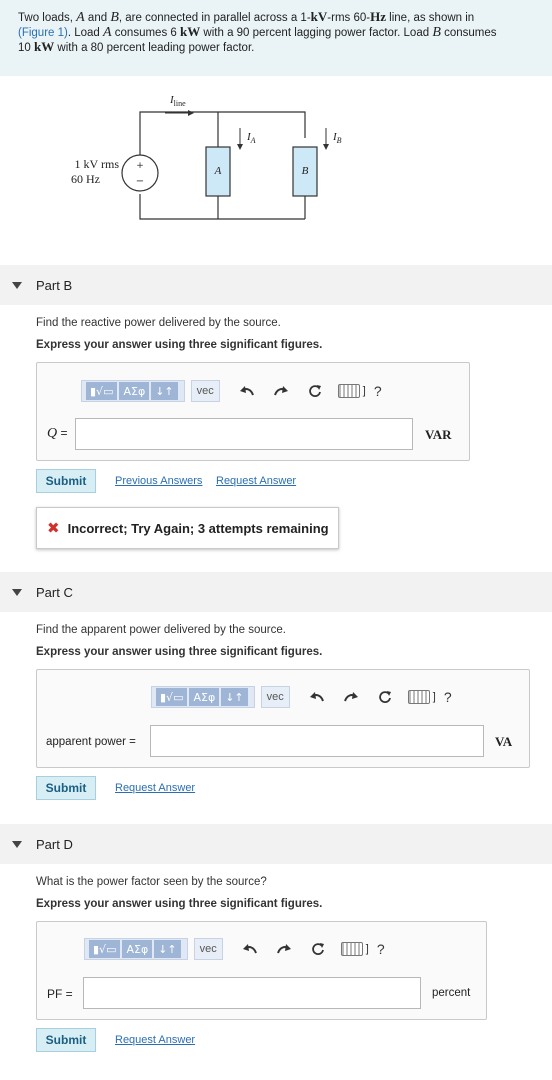 This screenshot has width=552, height=1080. What do you see at coordinates (234, 949) in the screenshot?
I see `part-d-toolbar: ▮√▭ ΑΣφ ↓↑ vec ] ?` at bounding box center [234, 949].